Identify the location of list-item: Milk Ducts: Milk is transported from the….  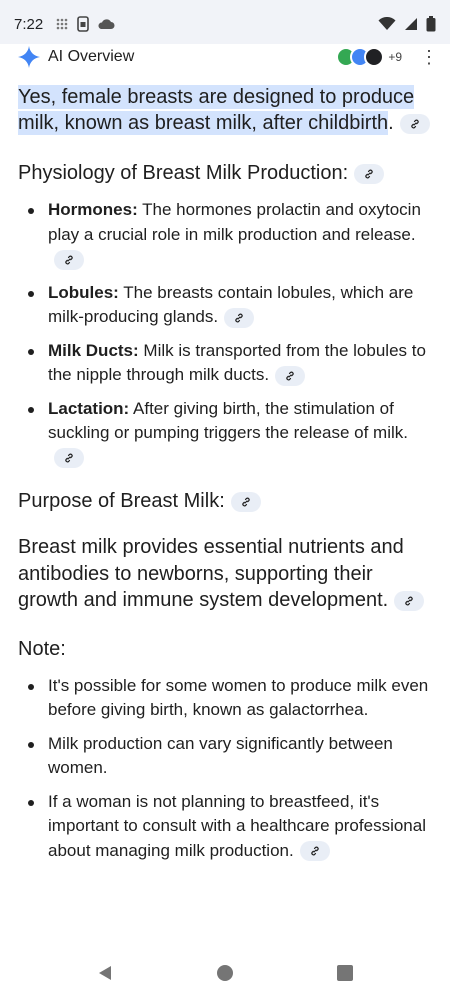
(224, 363).